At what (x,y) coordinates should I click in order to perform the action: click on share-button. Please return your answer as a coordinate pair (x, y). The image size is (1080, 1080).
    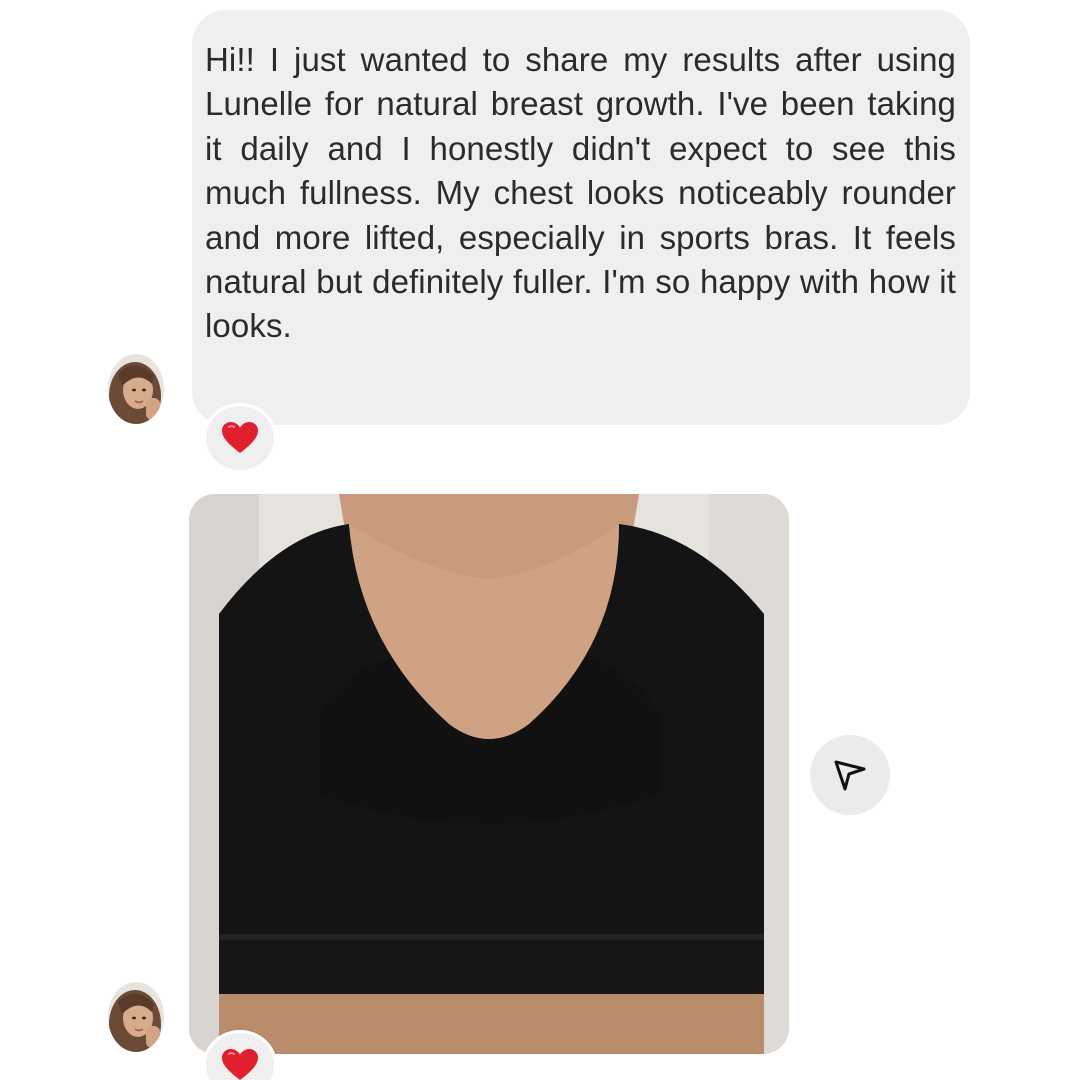
    Looking at the image, I should click on (850, 775).